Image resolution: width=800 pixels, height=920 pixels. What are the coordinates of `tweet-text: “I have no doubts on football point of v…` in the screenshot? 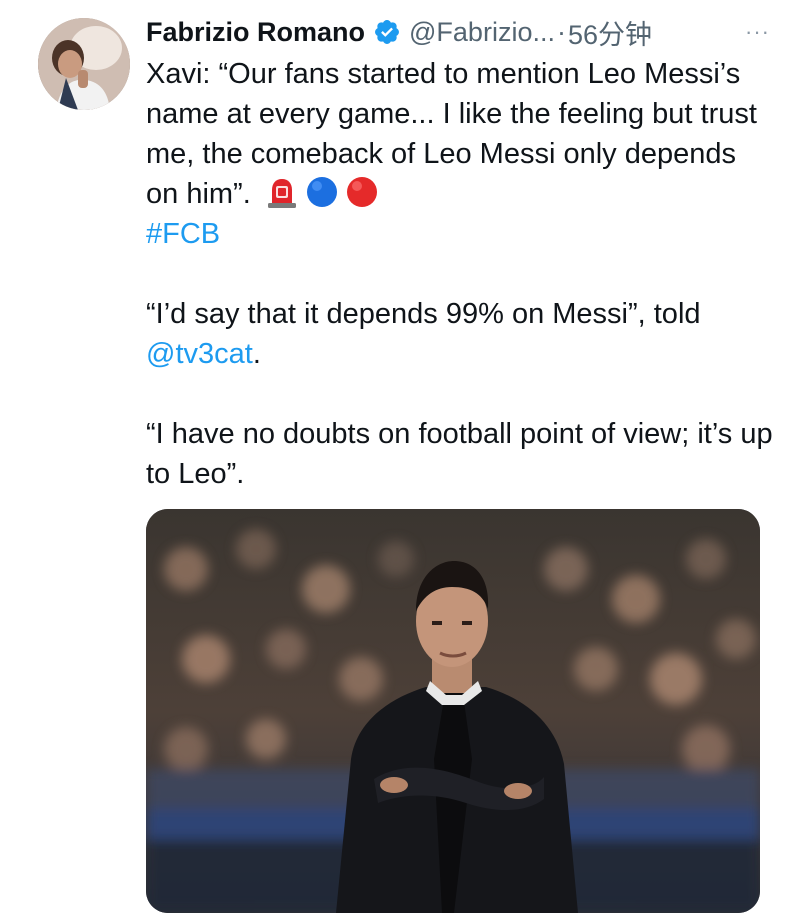 It's located at (459, 454).